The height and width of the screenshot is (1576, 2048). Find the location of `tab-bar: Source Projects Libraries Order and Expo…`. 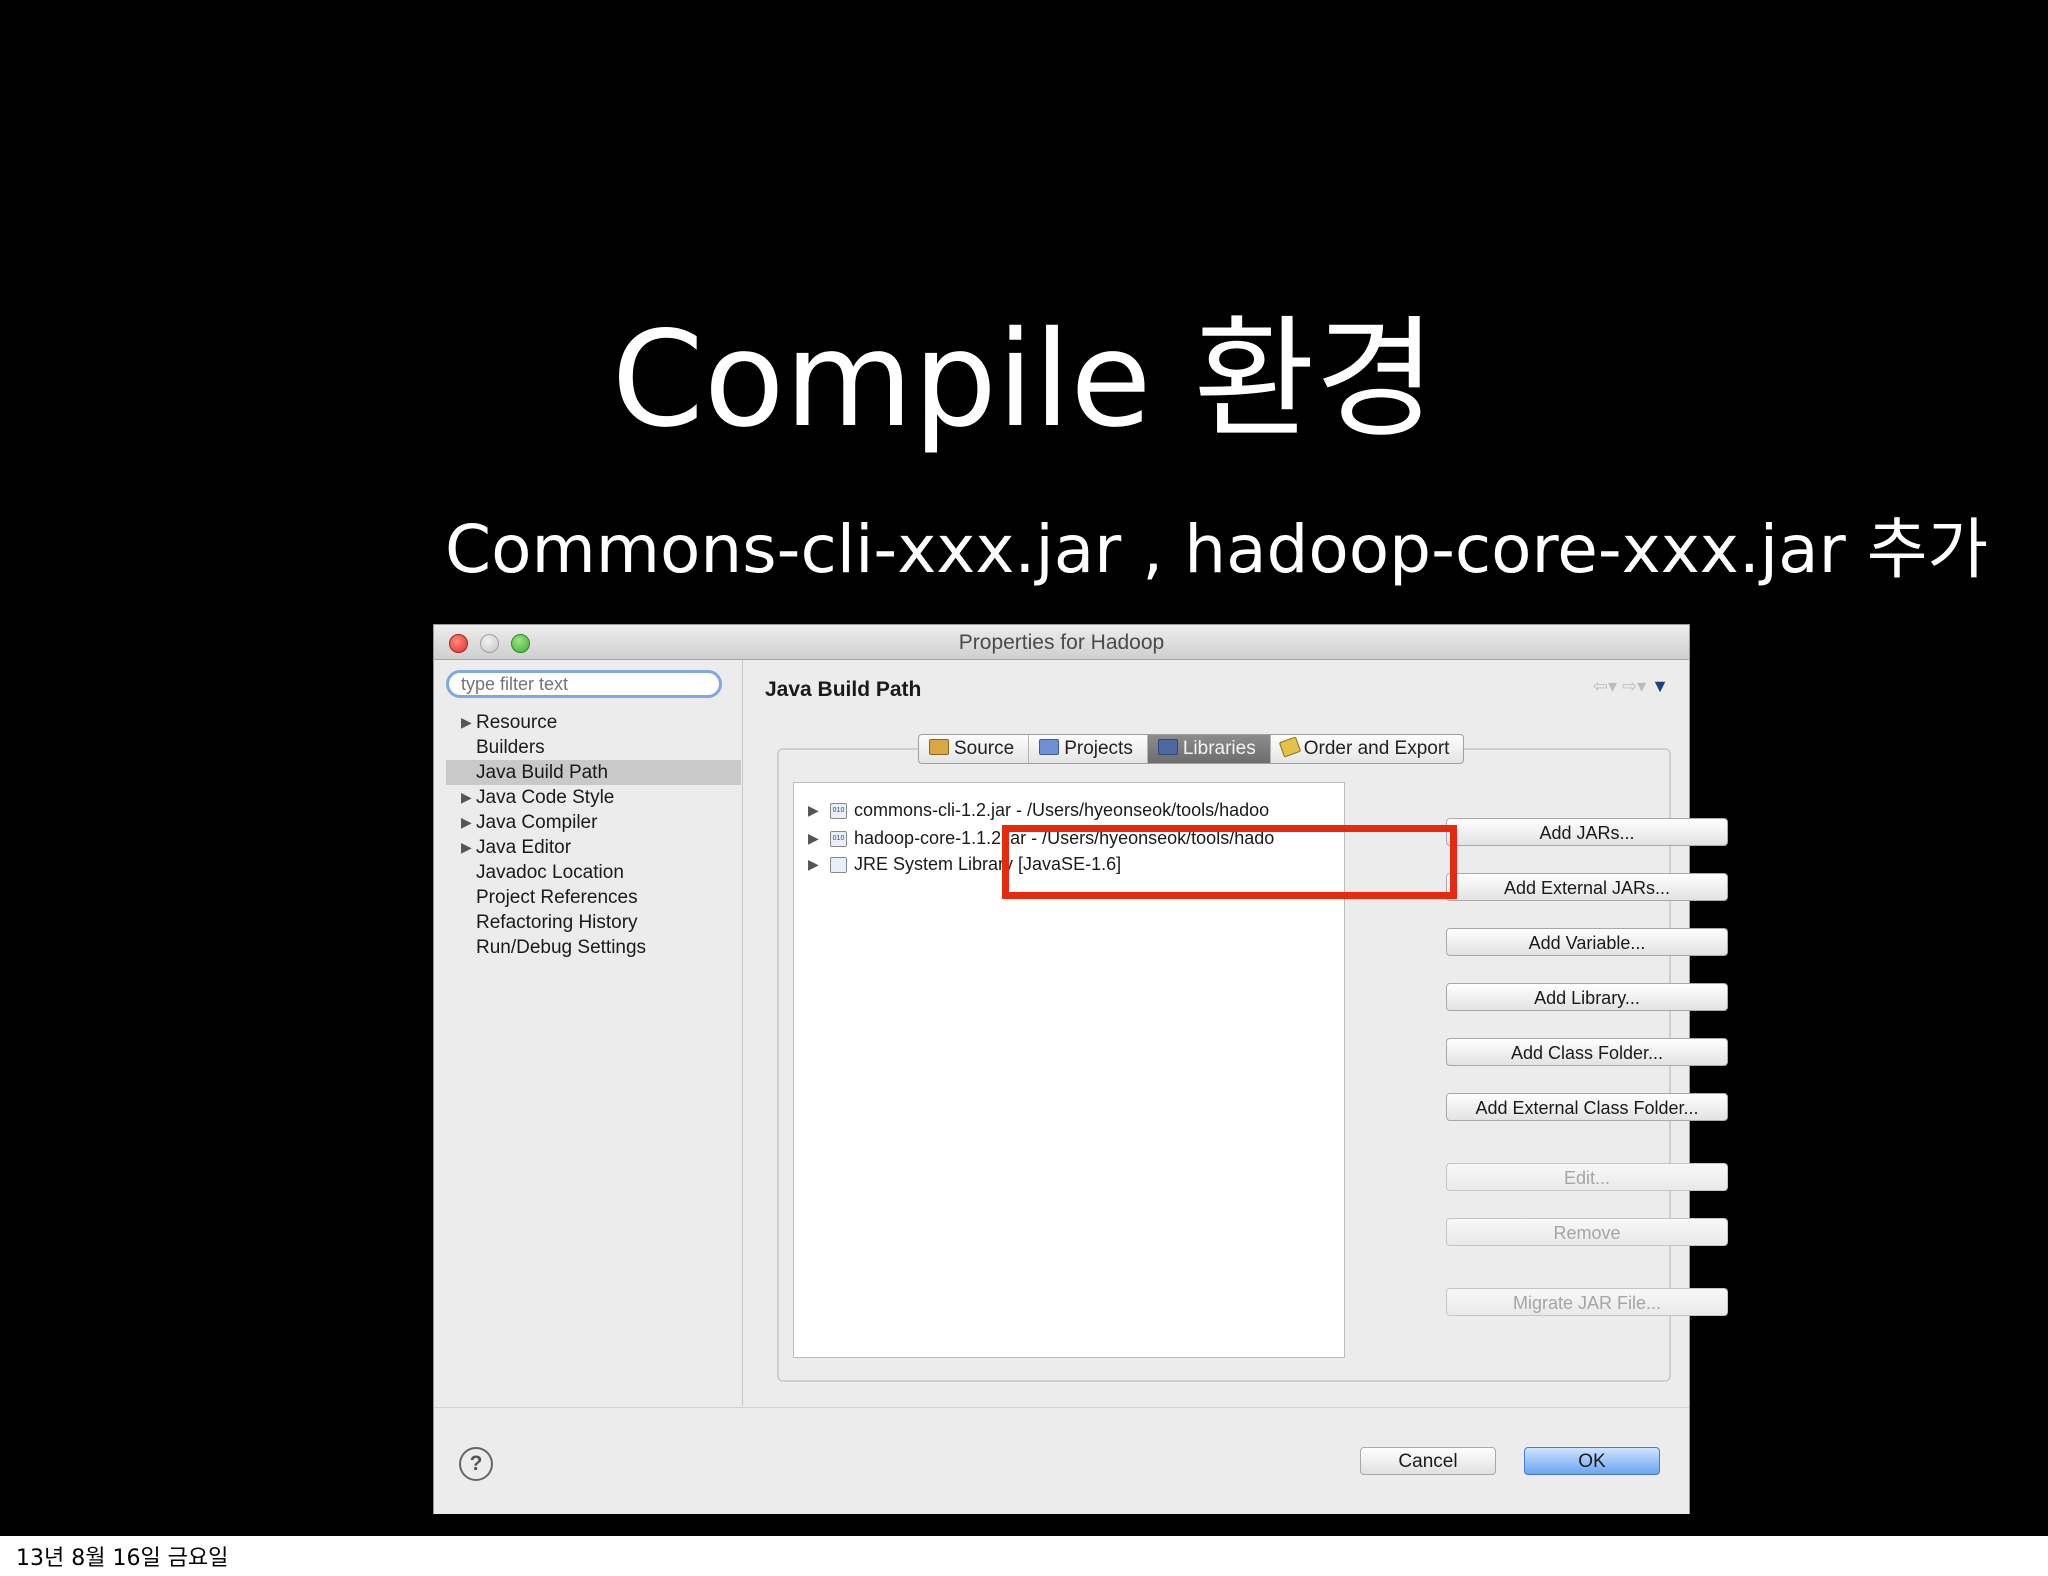

tab-bar: Source Projects Libraries Order and Expo… is located at coordinates (1191, 749).